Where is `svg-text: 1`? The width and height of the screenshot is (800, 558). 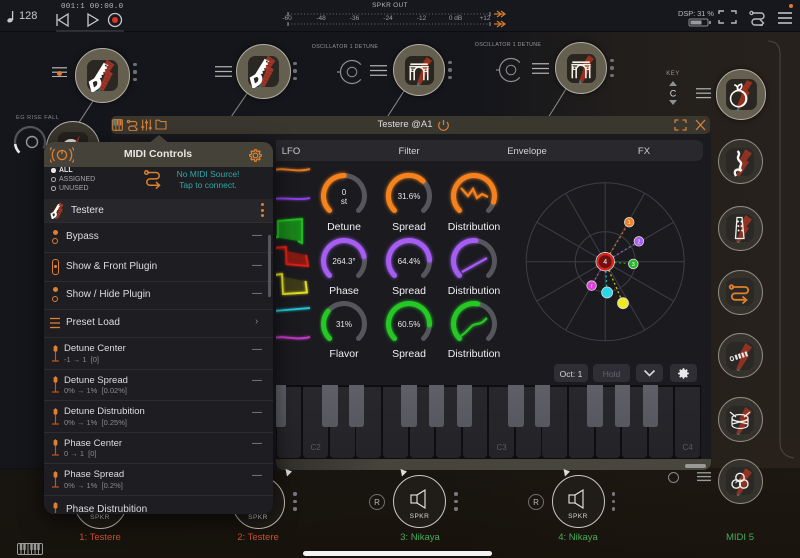 svg-text: 1 is located at coordinates (629, 223).